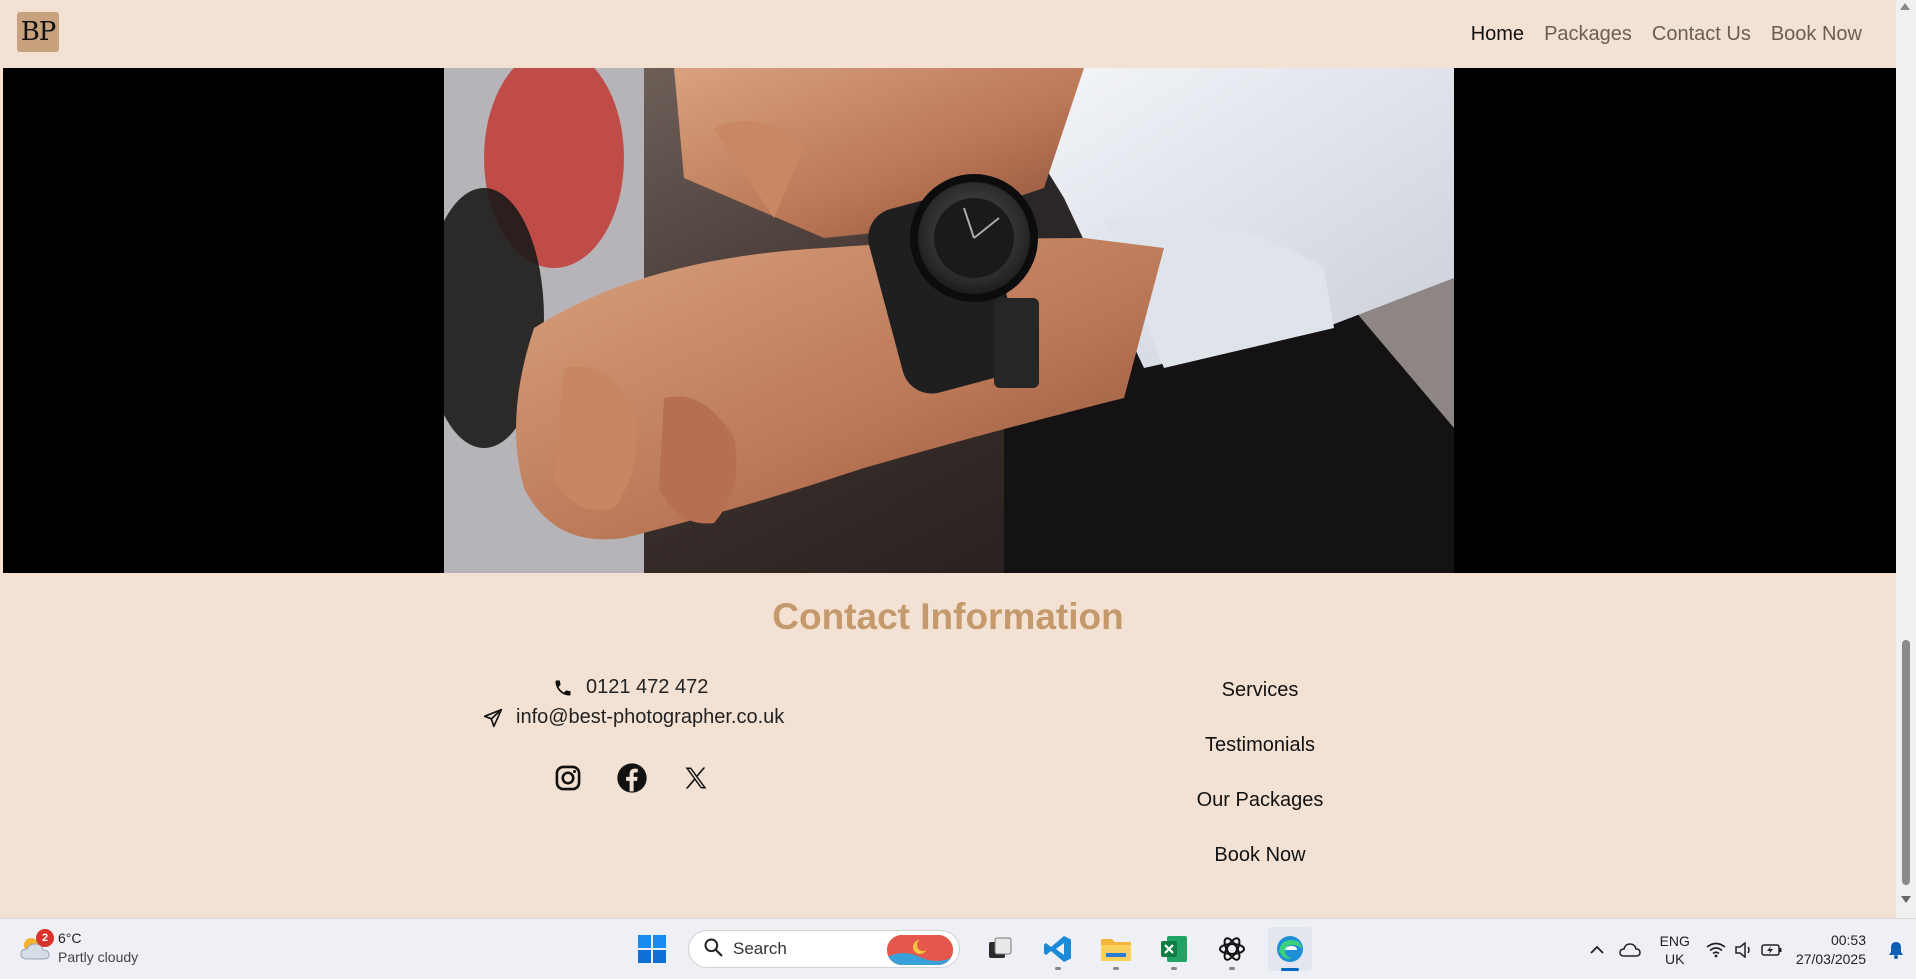  I want to click on taskbar-search: Search, so click(824, 949).